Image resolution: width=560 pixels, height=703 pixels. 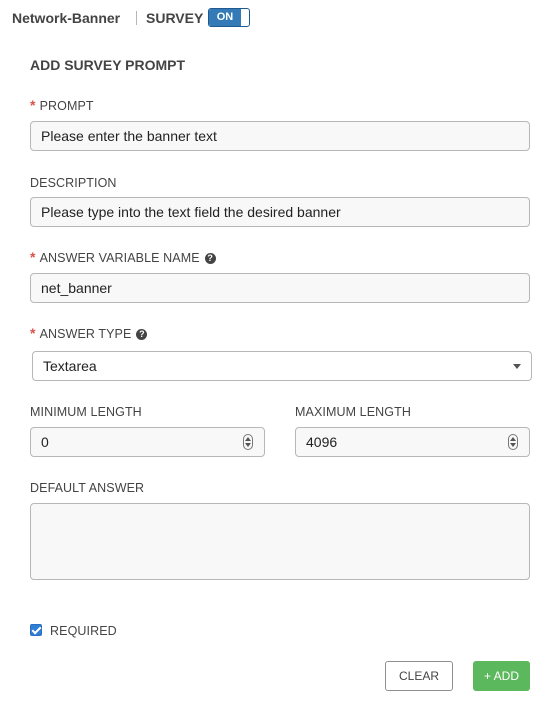 I want to click on max-length-input: 4096, so click(x=412, y=442).